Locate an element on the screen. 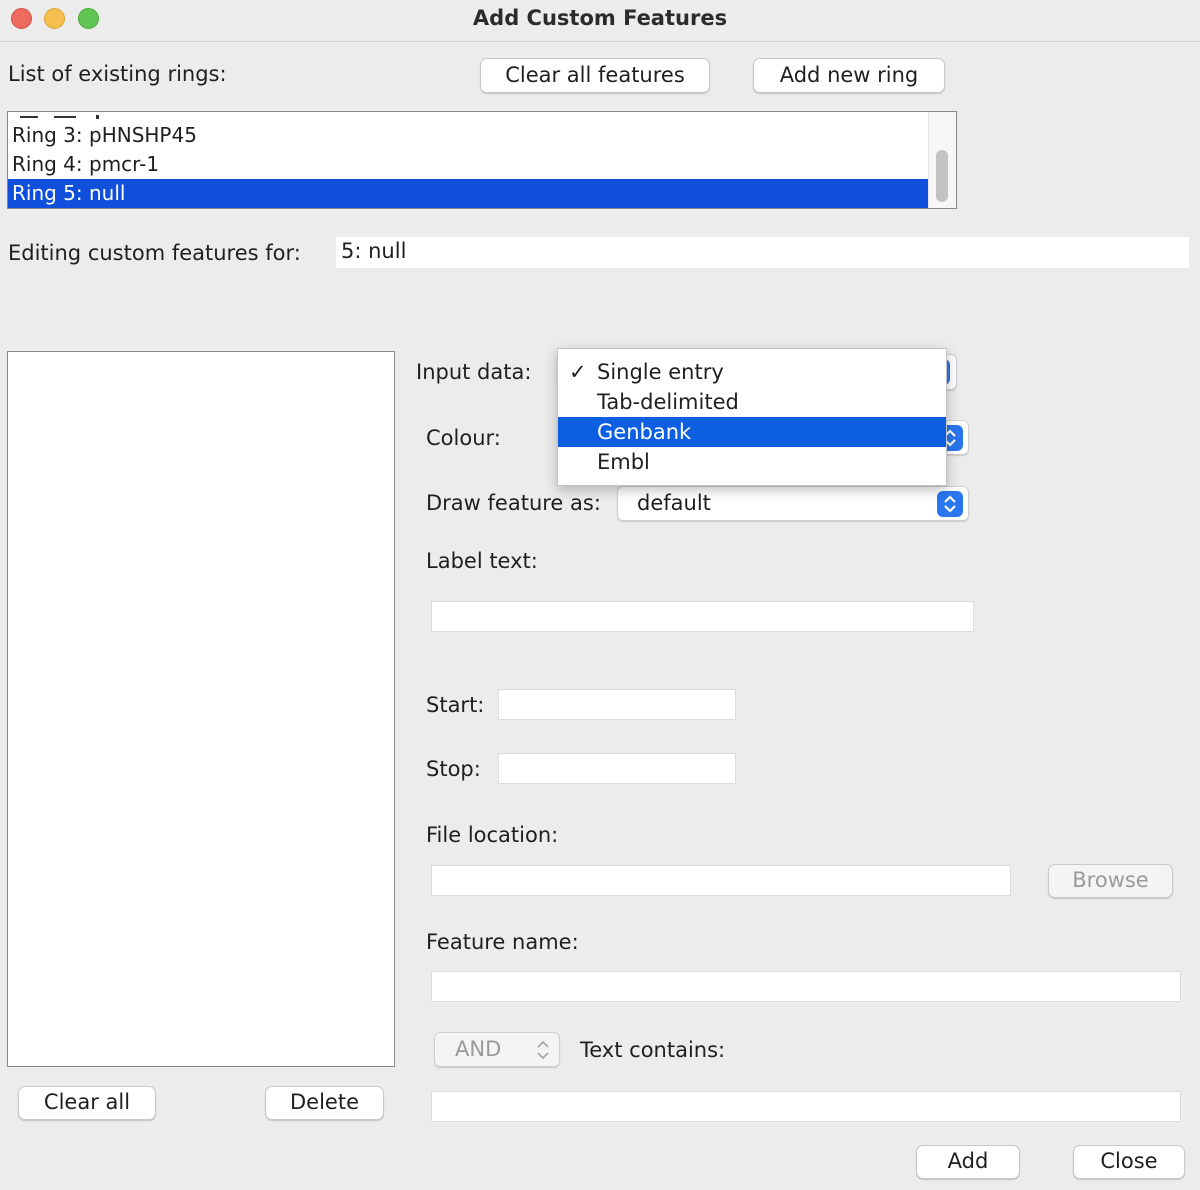 This screenshot has height=1190, width=1200. window-title: Add Custom Features is located at coordinates (600, 18).